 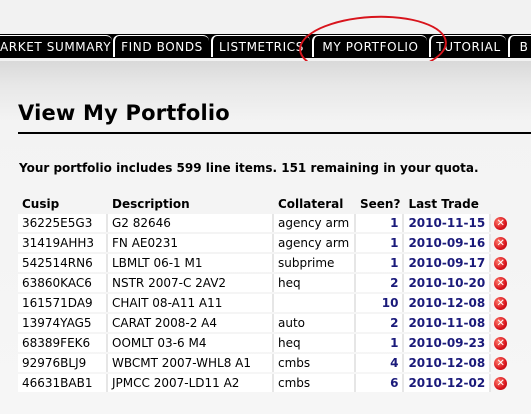 I want to click on cell-description: LBMLT 06-1 M1, so click(x=191, y=263).